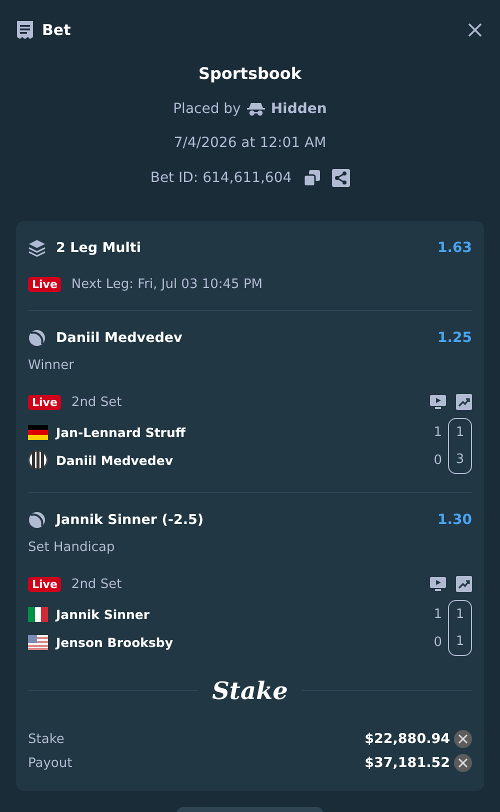 The image size is (500, 812). What do you see at coordinates (25, 30) in the screenshot?
I see `receipt-icon` at bounding box center [25, 30].